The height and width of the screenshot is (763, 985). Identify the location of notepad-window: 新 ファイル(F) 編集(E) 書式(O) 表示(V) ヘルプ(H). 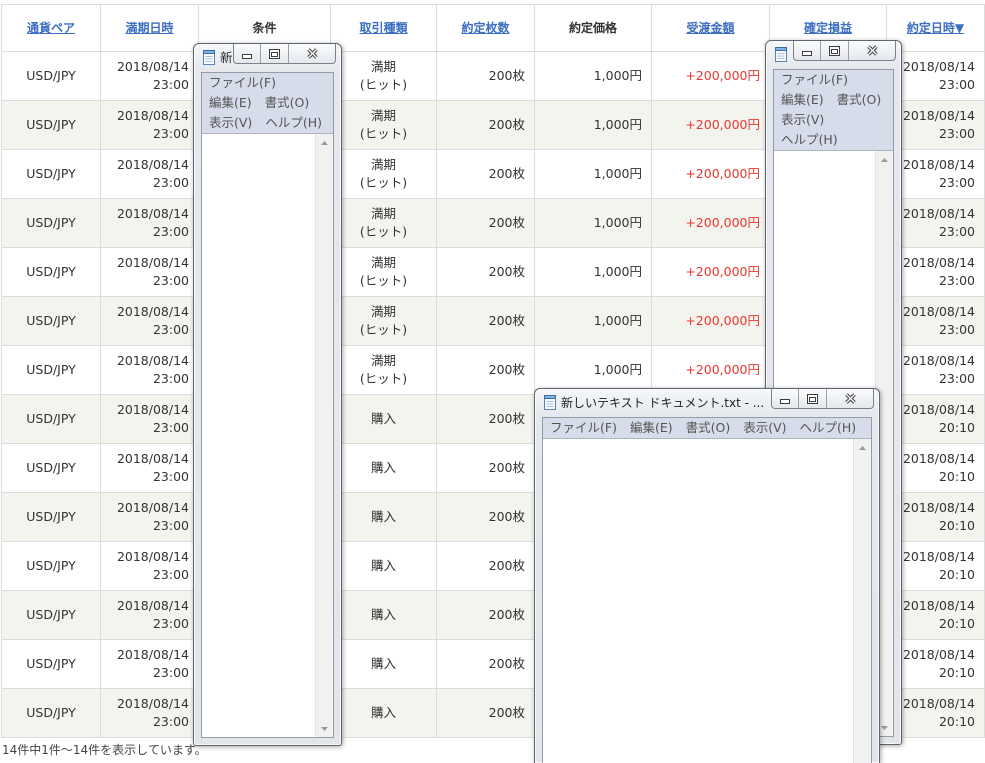
(267, 394).